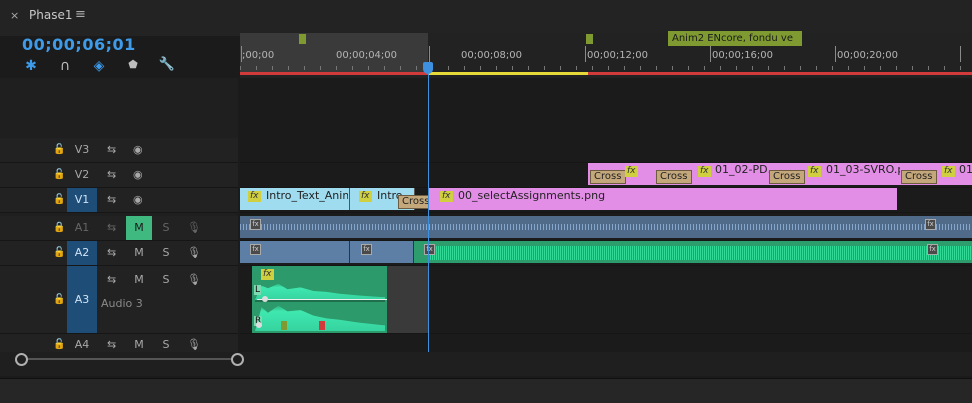 The height and width of the screenshot is (403, 972). I want to click on ruler-tick-label: 00;00;04;00, so click(367, 55).